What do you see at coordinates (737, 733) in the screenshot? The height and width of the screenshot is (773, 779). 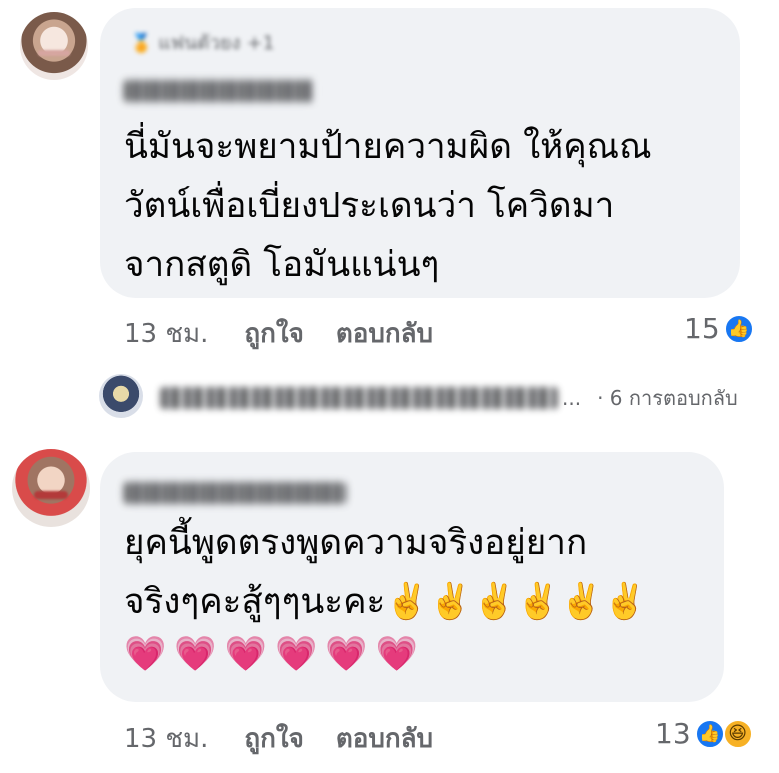 I see `haha-icon: 😆` at bounding box center [737, 733].